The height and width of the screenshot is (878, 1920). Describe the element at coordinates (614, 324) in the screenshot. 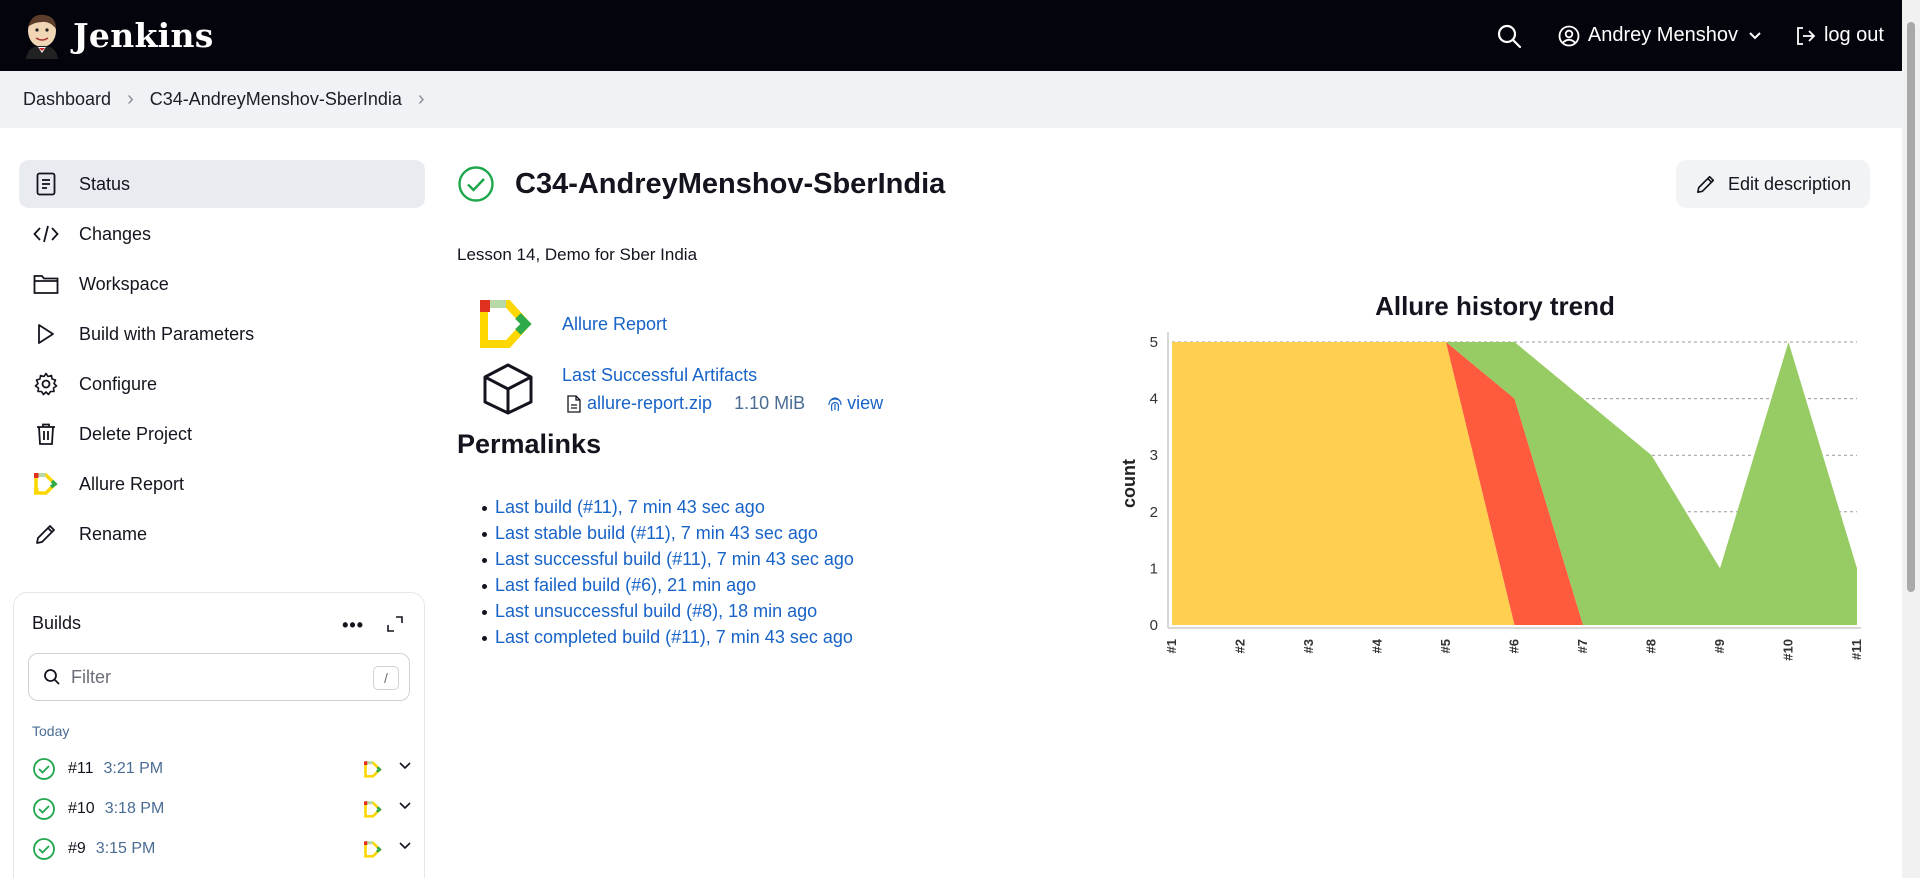

I see `allure-report-link: Allure Report` at that location.